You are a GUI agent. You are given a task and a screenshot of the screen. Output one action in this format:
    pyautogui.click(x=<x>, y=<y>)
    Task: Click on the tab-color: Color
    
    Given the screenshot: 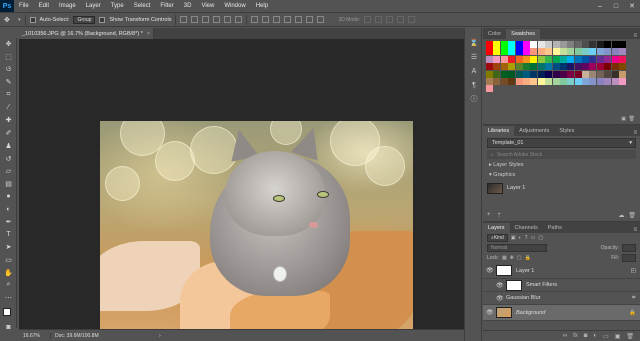 What is the action you would take?
    pyautogui.click(x=494, y=34)
    